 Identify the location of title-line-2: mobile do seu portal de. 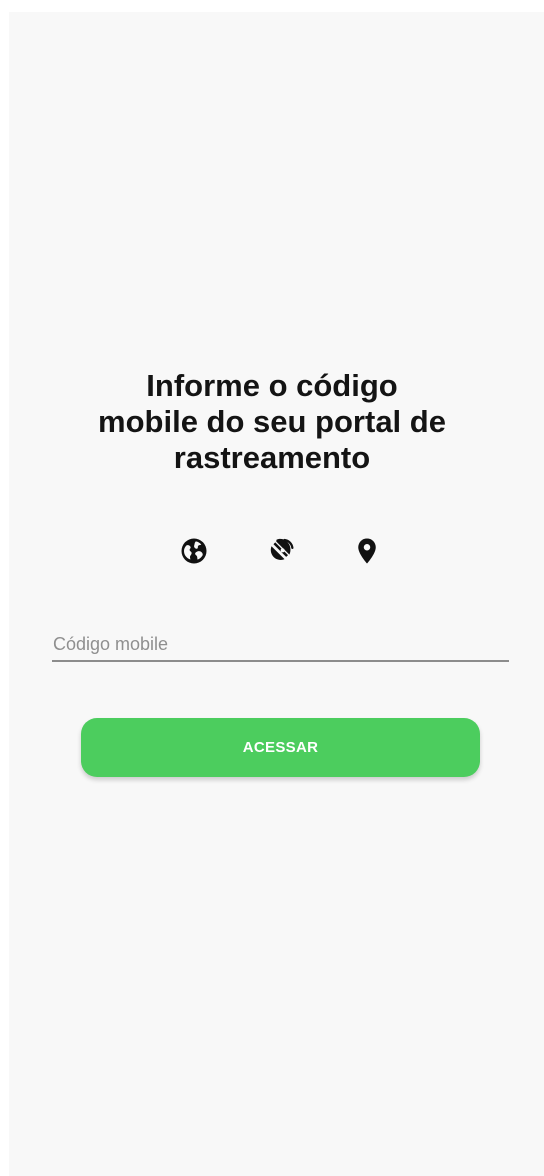
(272, 421).